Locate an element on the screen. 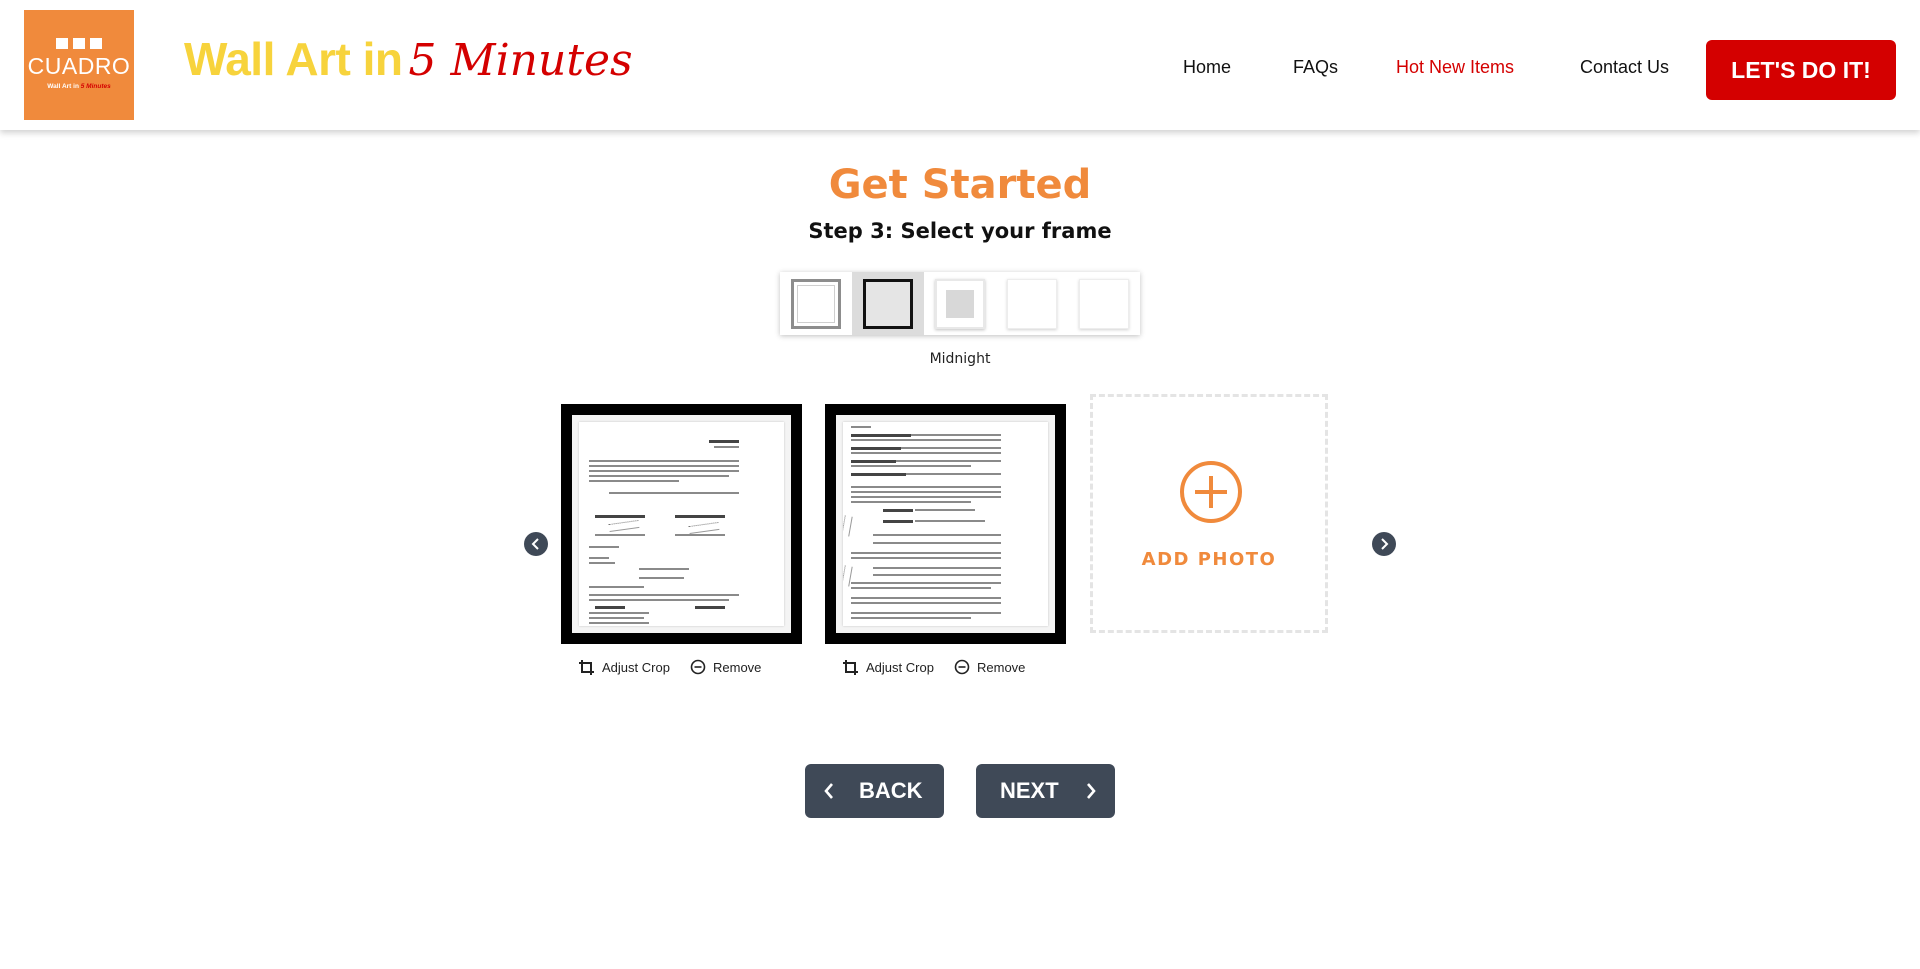  nav-hot-new-items: Hot New Items is located at coordinates (1455, 69).